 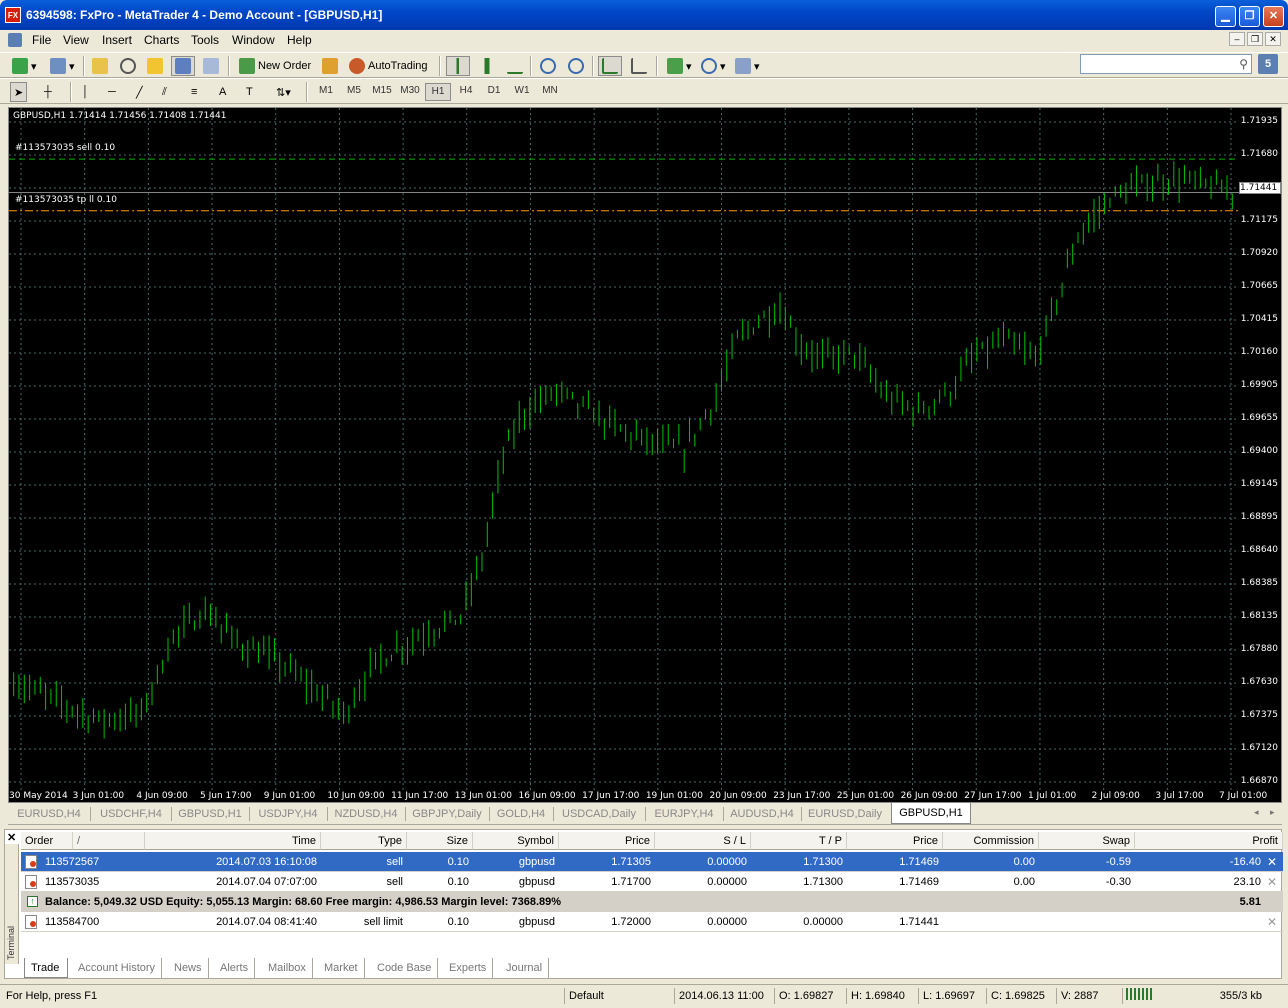 What do you see at coordinates (895, 841) in the screenshot?
I see `col-cur-price: Price` at bounding box center [895, 841].